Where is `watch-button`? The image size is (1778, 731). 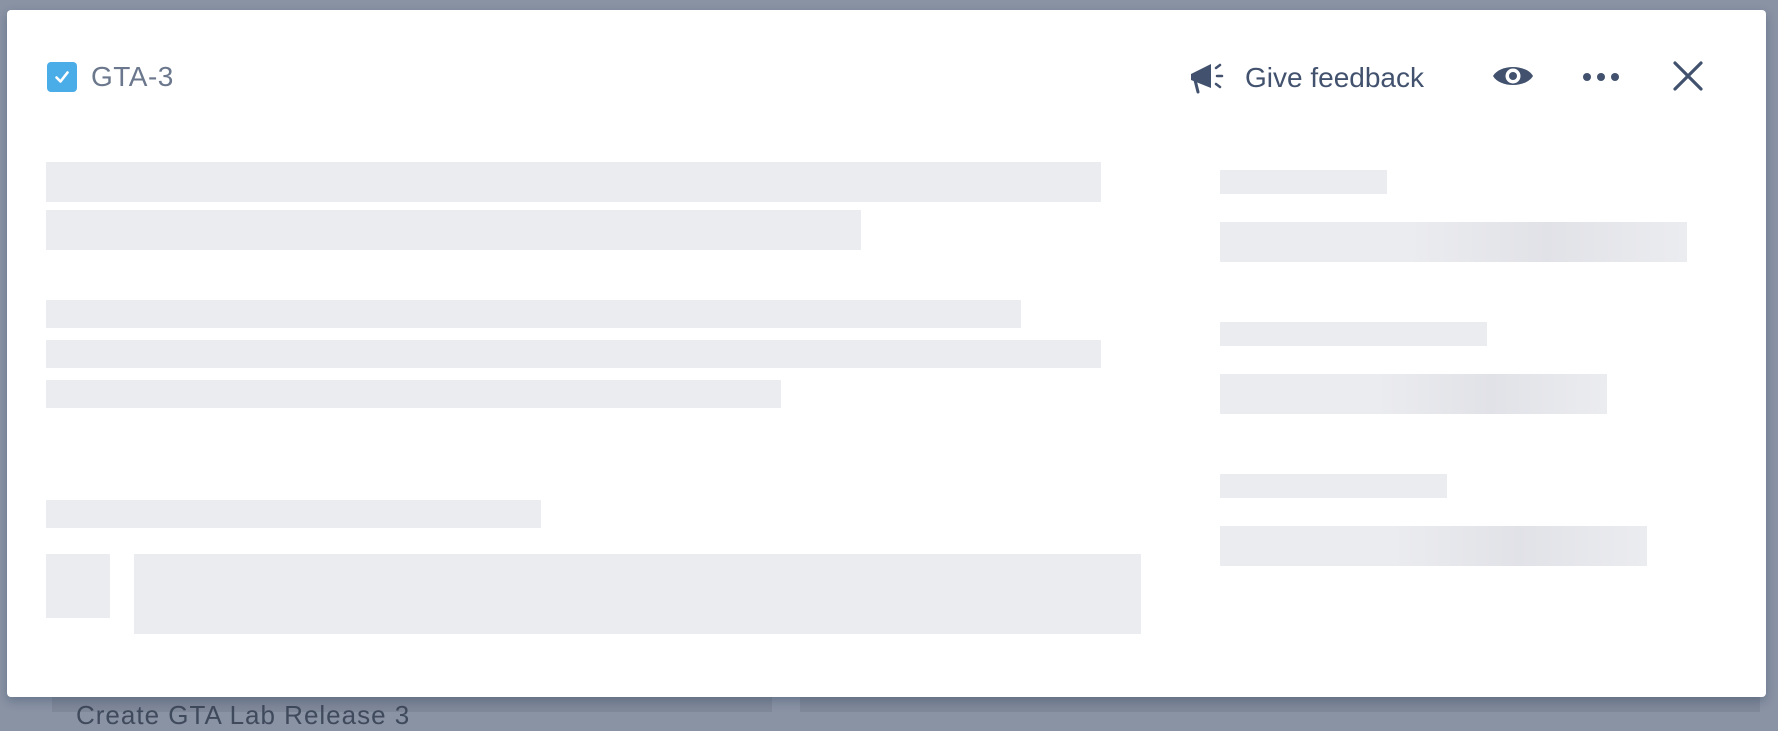
watch-button is located at coordinates (1513, 78).